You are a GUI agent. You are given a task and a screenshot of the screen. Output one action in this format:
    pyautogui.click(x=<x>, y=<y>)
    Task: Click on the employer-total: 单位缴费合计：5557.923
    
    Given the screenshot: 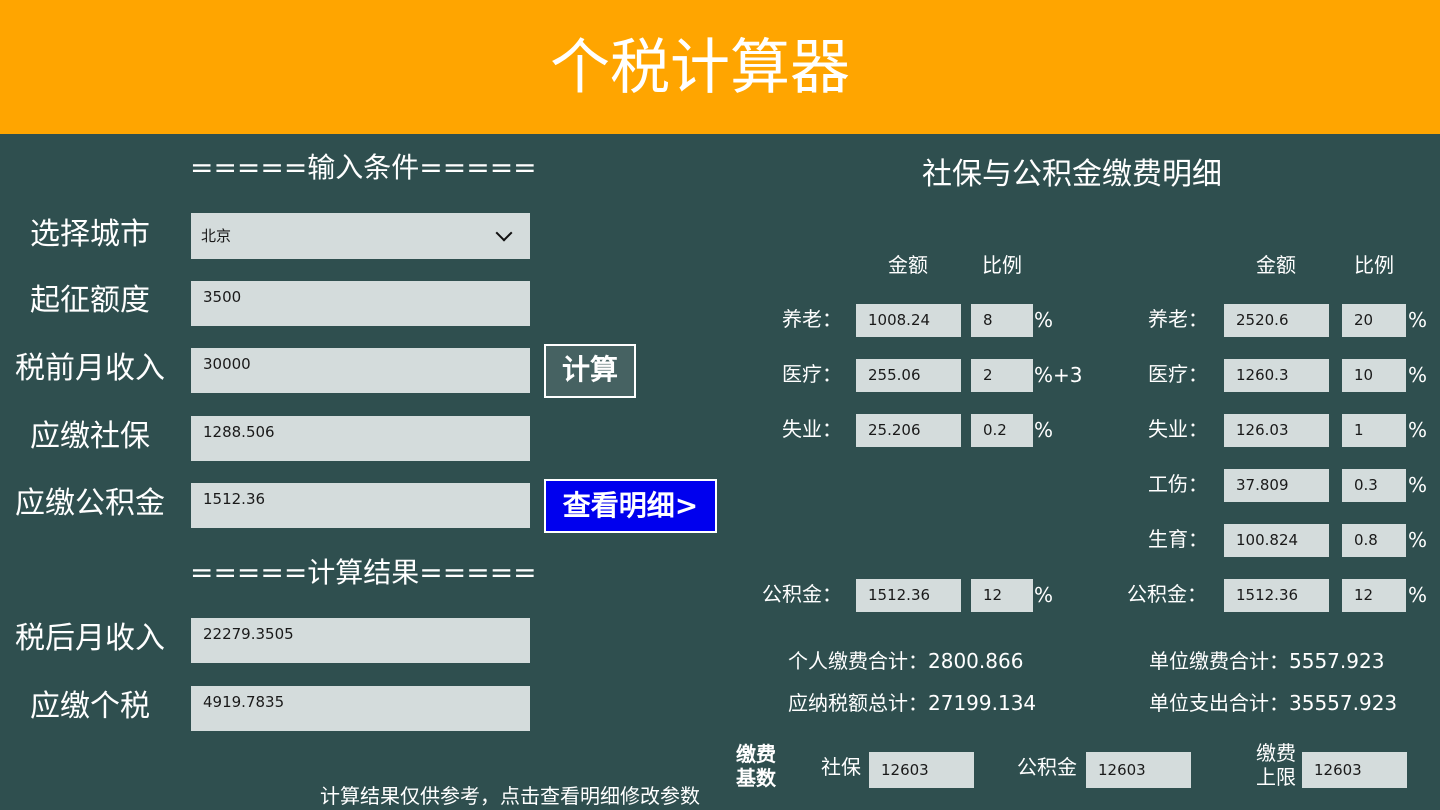 What is the action you would take?
    pyautogui.click(x=1267, y=661)
    